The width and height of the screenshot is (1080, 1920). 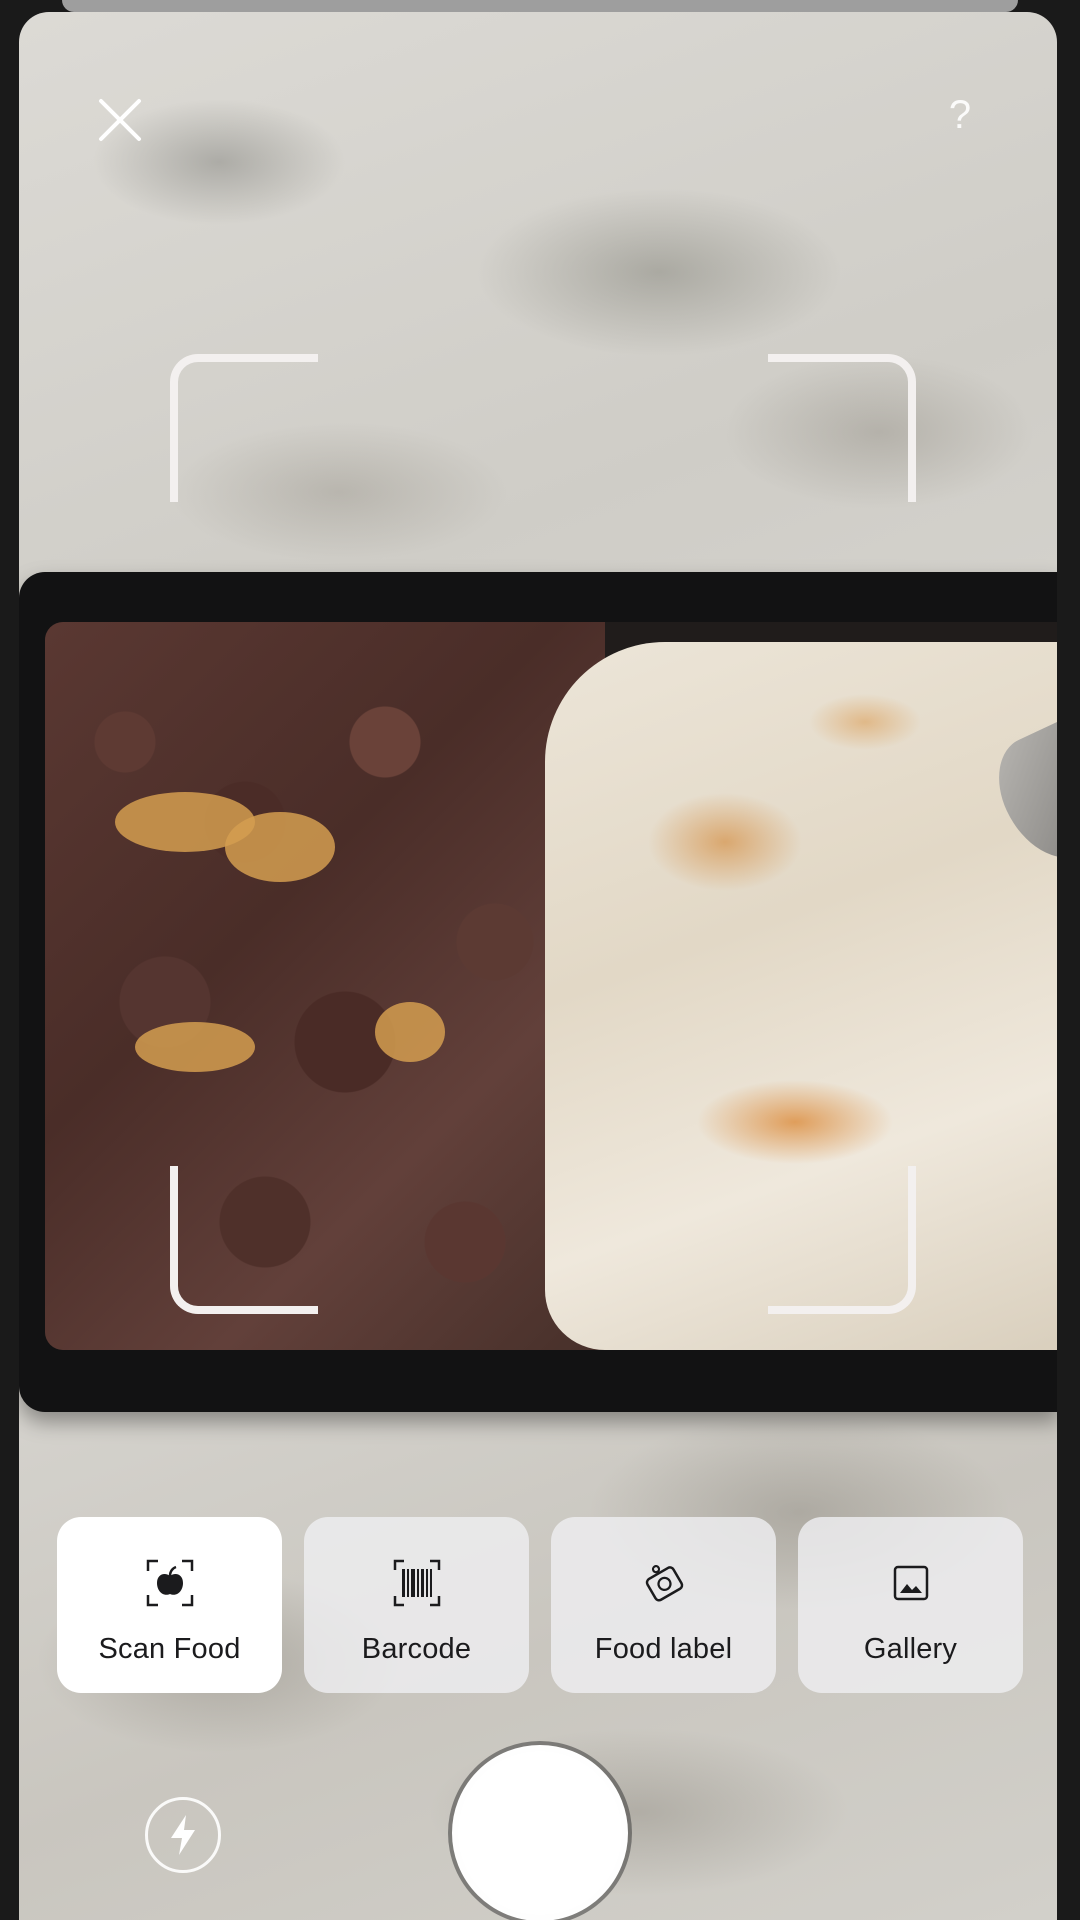 I want to click on flash-toggle-button, so click(x=183, y=1835).